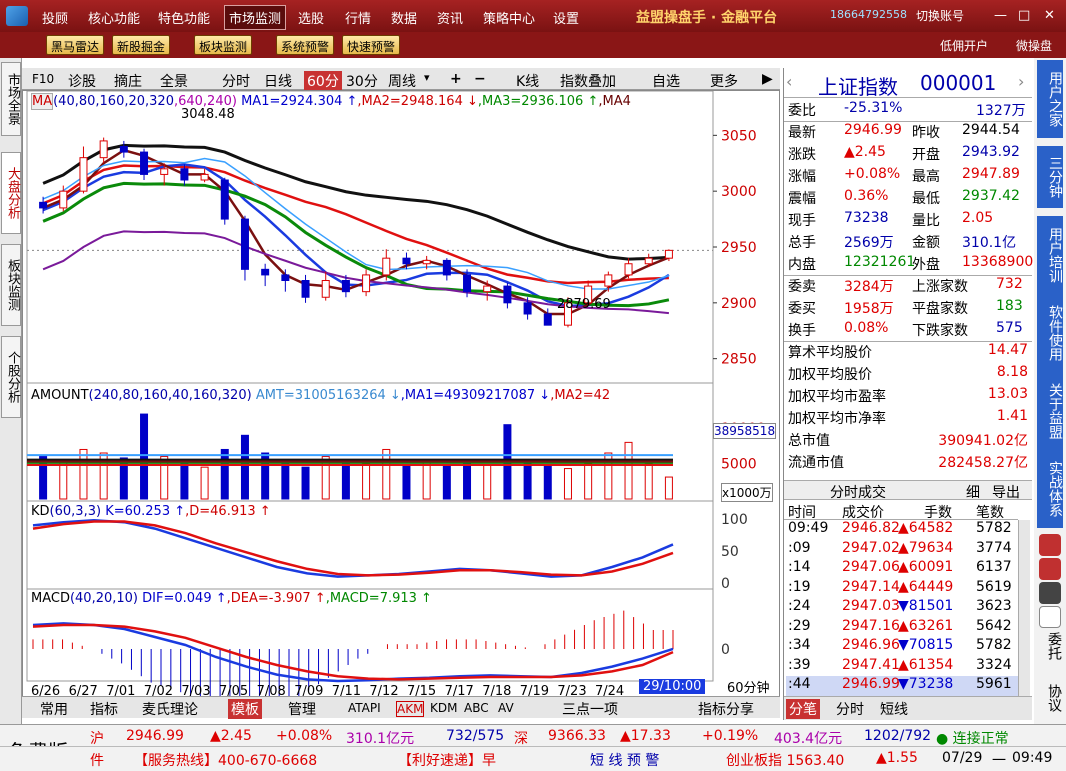  I want to click on amount-bar, so click(224, 474).